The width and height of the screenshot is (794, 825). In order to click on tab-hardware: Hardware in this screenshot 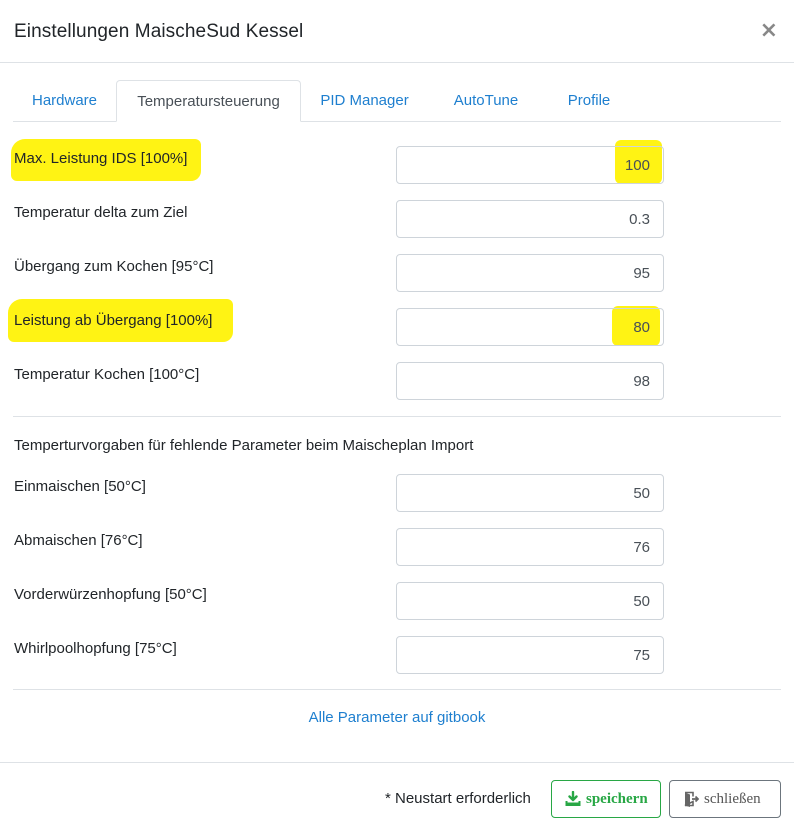, I will do `click(64, 101)`.